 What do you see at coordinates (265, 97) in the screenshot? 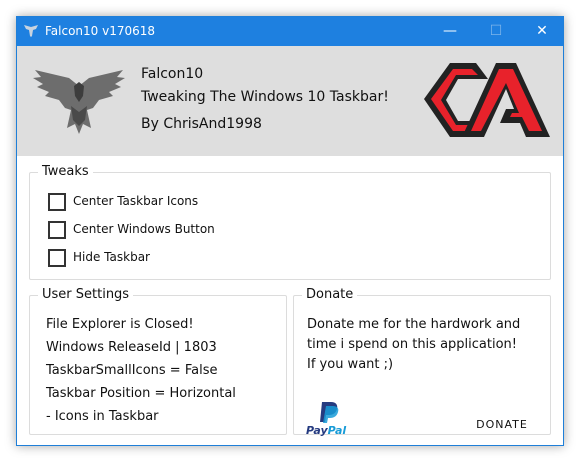
I see `app-tagline: Tweaking The Windows 10 Taskbar!` at bounding box center [265, 97].